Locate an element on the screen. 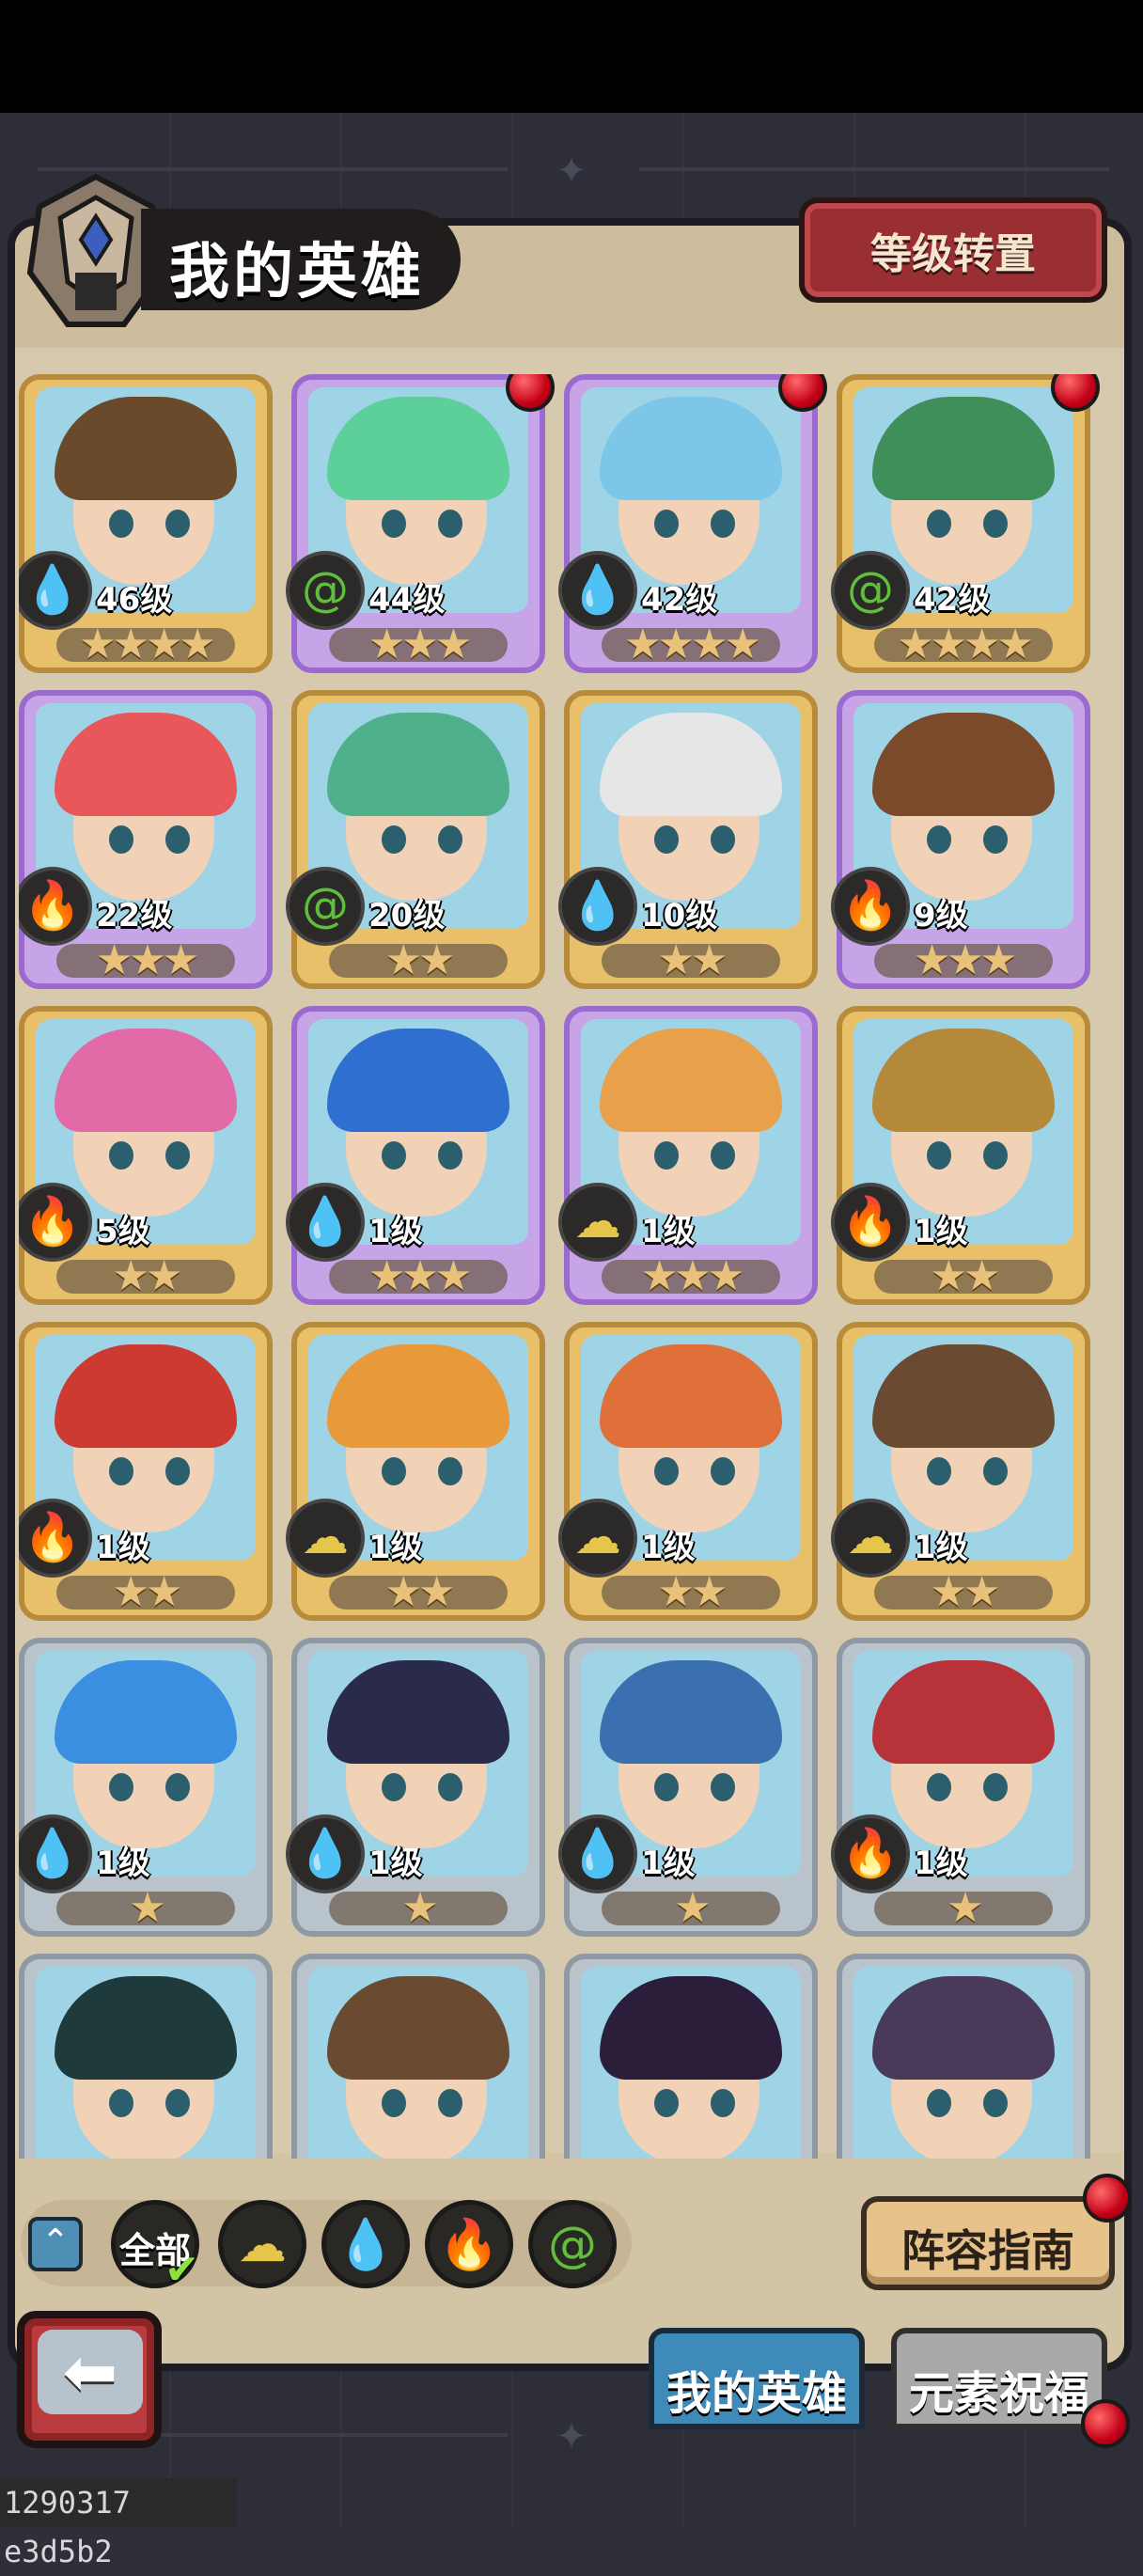  tab-my-heroes-label: 我的英雄 is located at coordinates (756, 2394).